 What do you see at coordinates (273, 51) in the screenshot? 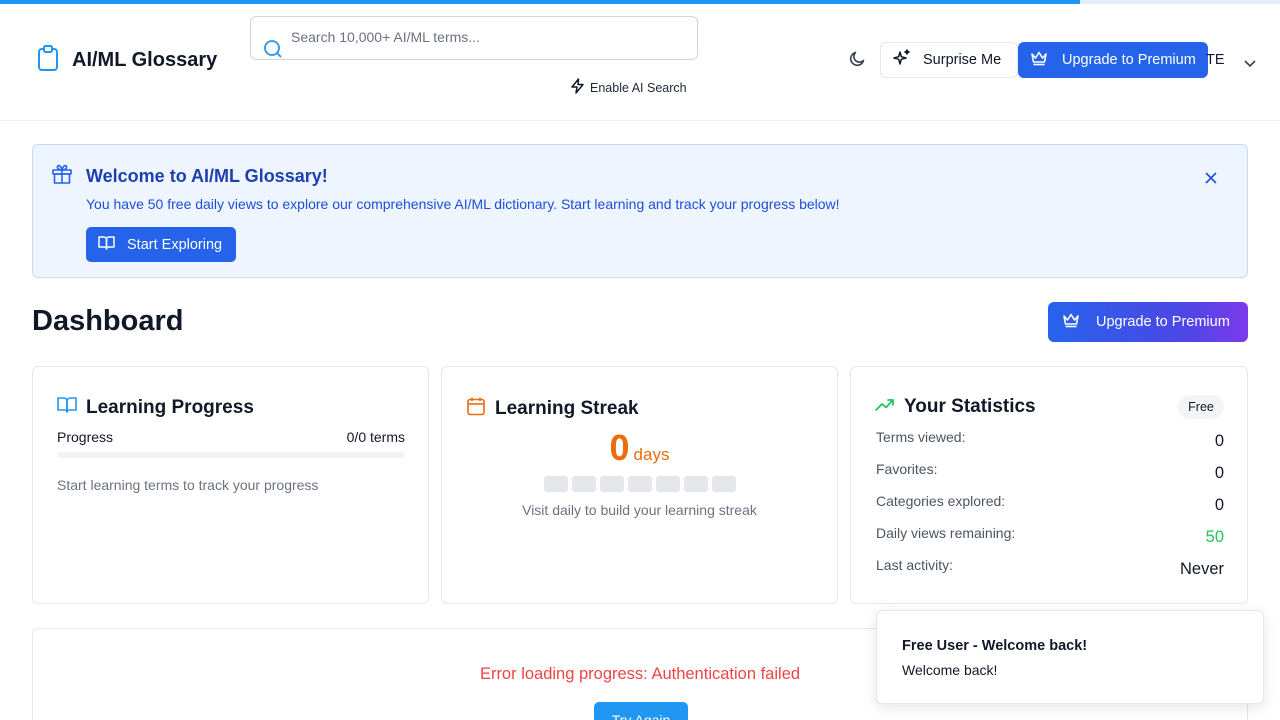
I see `search-icon` at bounding box center [273, 51].